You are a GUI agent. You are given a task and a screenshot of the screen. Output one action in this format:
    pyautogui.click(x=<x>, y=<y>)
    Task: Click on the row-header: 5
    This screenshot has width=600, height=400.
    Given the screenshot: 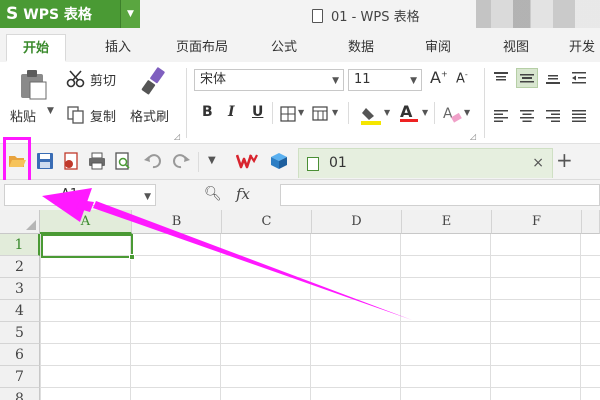 What is the action you would take?
    pyautogui.click(x=20, y=333)
    